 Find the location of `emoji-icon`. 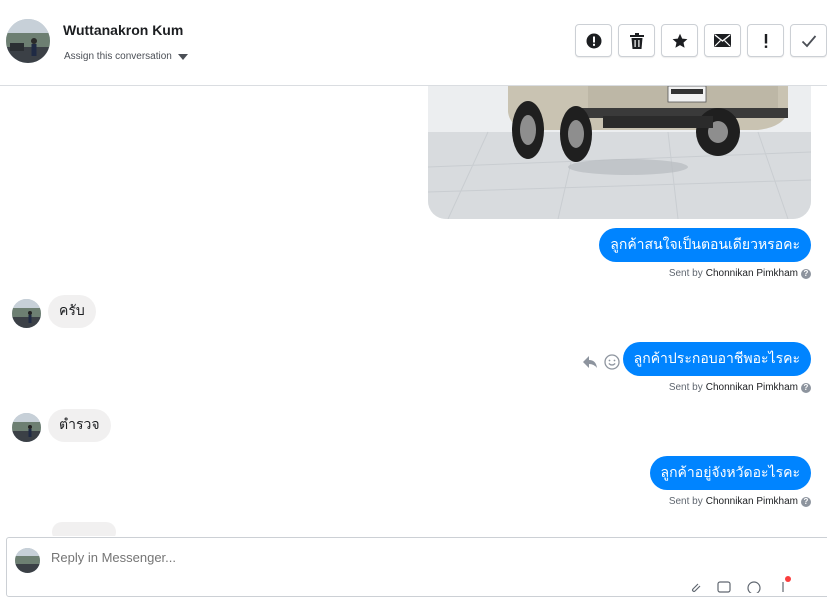

emoji-icon is located at coordinates (612, 364).